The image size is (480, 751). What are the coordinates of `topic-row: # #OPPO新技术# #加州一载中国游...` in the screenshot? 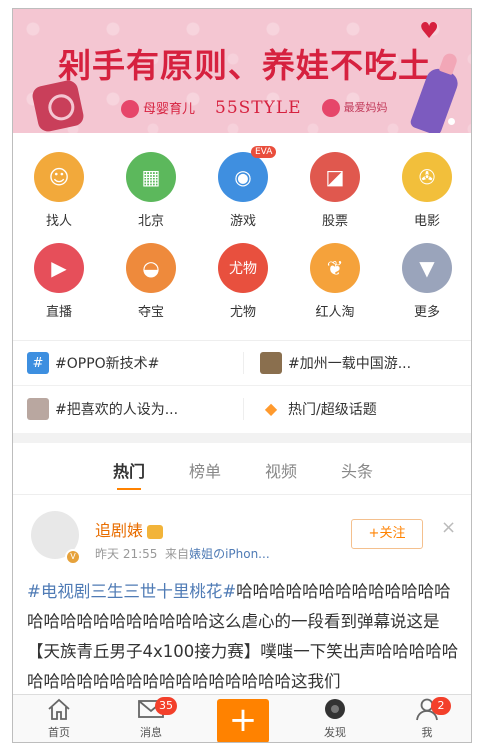 It's located at (242, 363).